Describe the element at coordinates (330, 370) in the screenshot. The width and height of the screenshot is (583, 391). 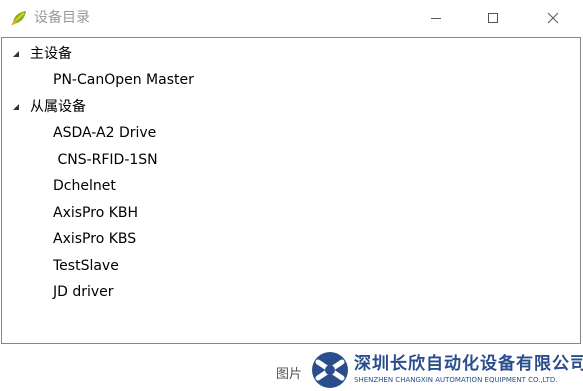
I see `company-logo-icon` at that location.